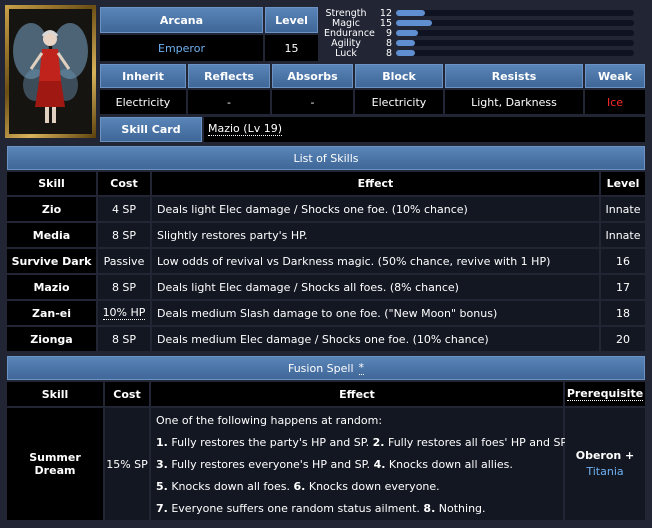 The width and height of the screenshot is (652, 528). What do you see at coordinates (245, 129) in the screenshot?
I see `skill-card-link: Mazio (Lv 19)` at bounding box center [245, 129].